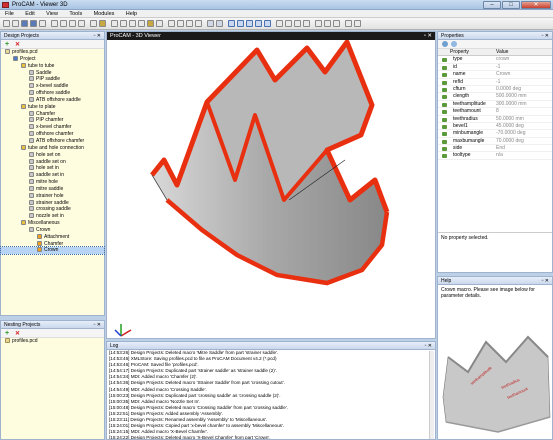 The height and width of the screenshot is (440, 553). I want to click on tree-item: PIP saddle, so click(52, 79).